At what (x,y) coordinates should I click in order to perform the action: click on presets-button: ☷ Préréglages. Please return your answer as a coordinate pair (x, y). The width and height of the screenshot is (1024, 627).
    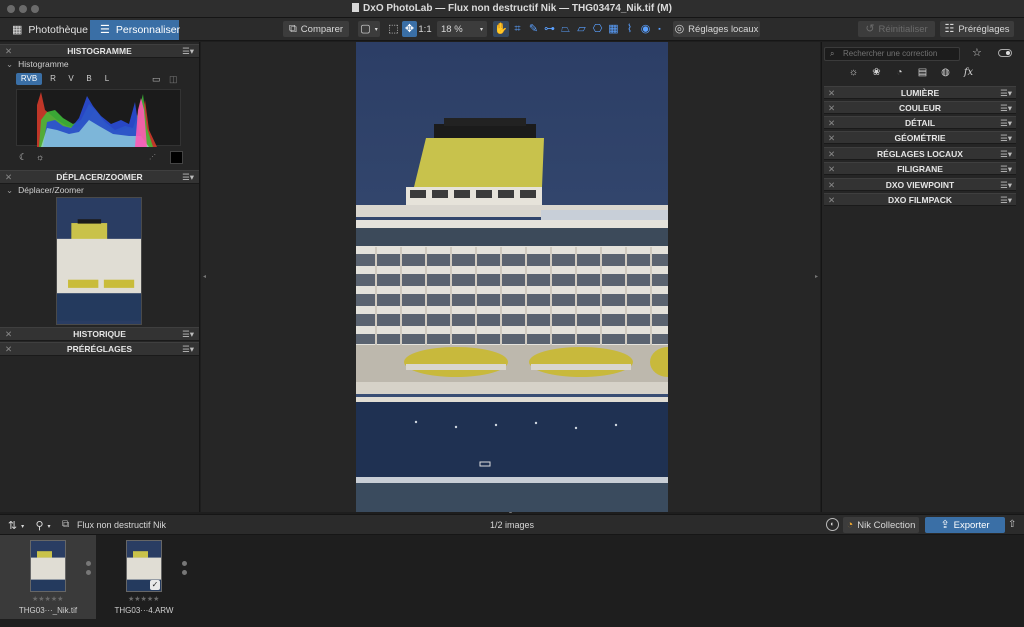
    Looking at the image, I should click on (977, 29).